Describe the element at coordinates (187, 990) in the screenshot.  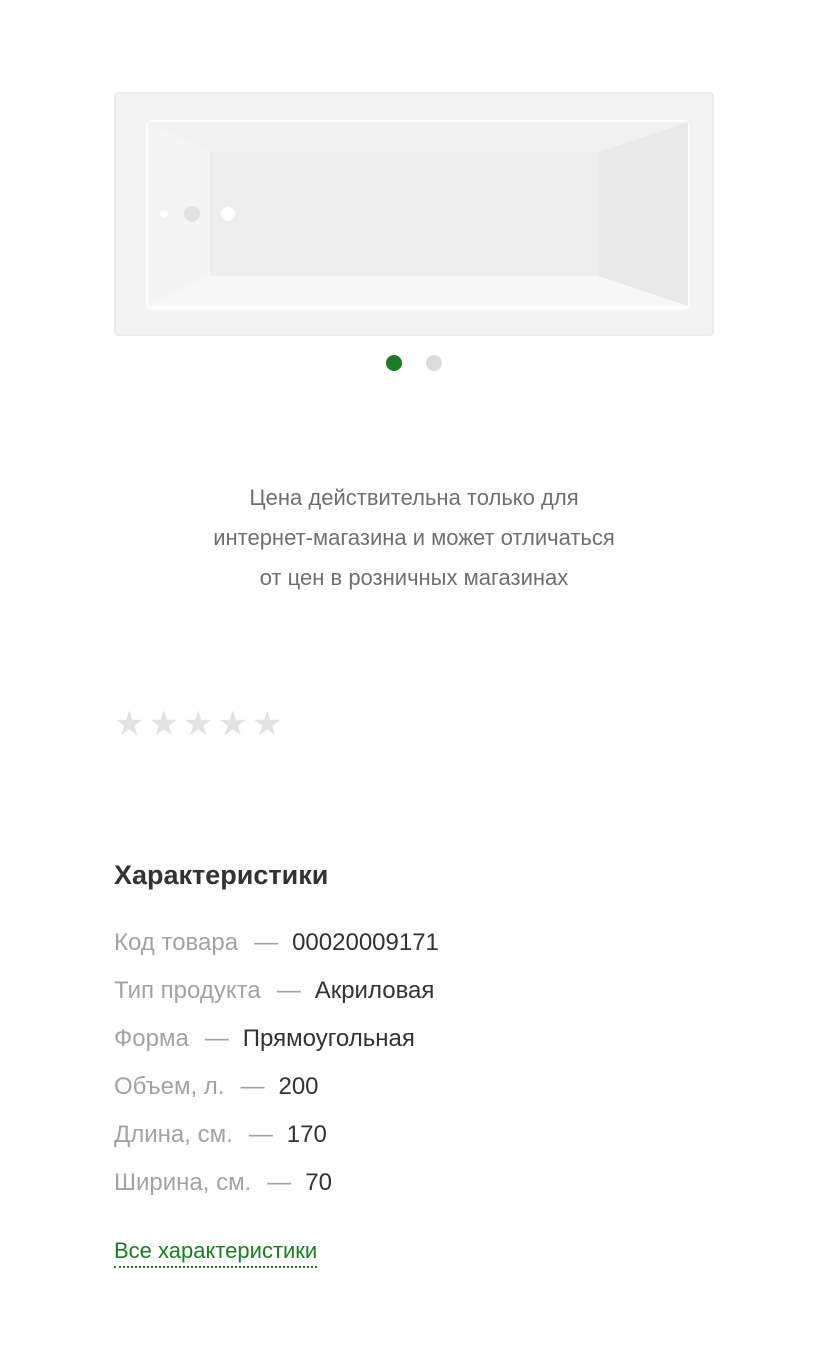
I see `spec-label: Тип продукта` at that location.